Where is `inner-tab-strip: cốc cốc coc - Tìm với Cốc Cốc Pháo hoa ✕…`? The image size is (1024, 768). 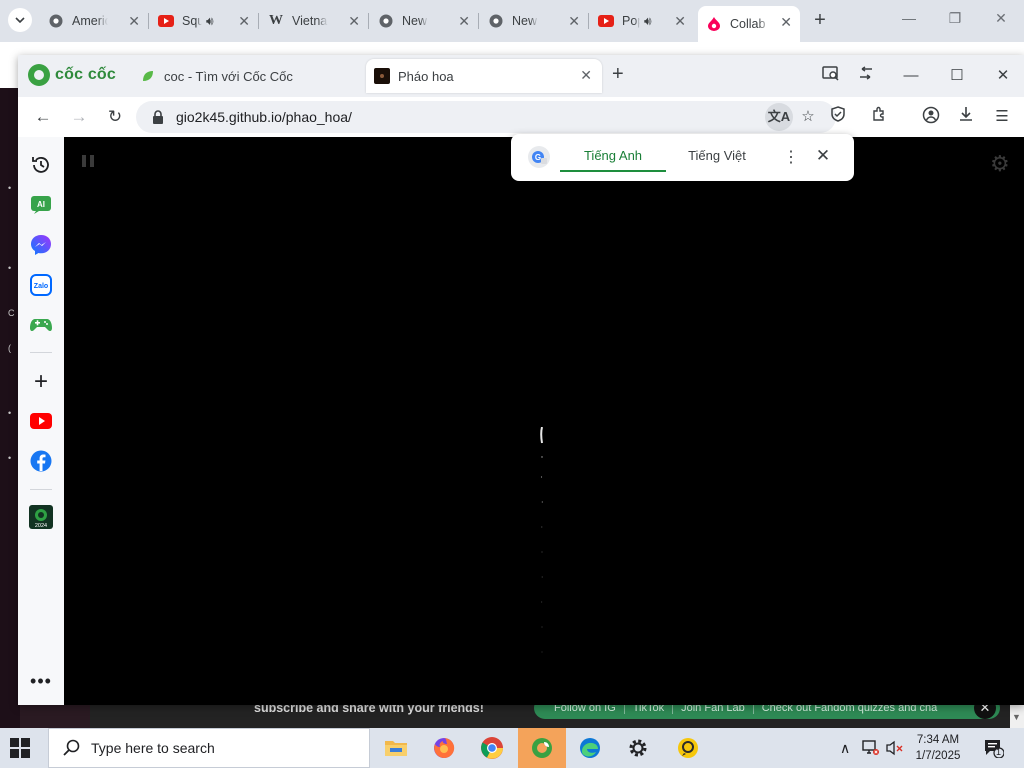 inner-tab-strip: cốc cốc coc - Tìm với Cốc Cốc Pháo hoa ✕… is located at coordinates (521, 76).